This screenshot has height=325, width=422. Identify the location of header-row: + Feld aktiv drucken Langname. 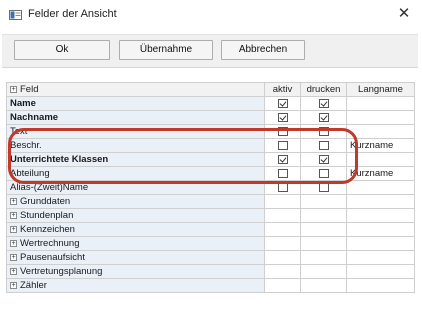
(210, 89).